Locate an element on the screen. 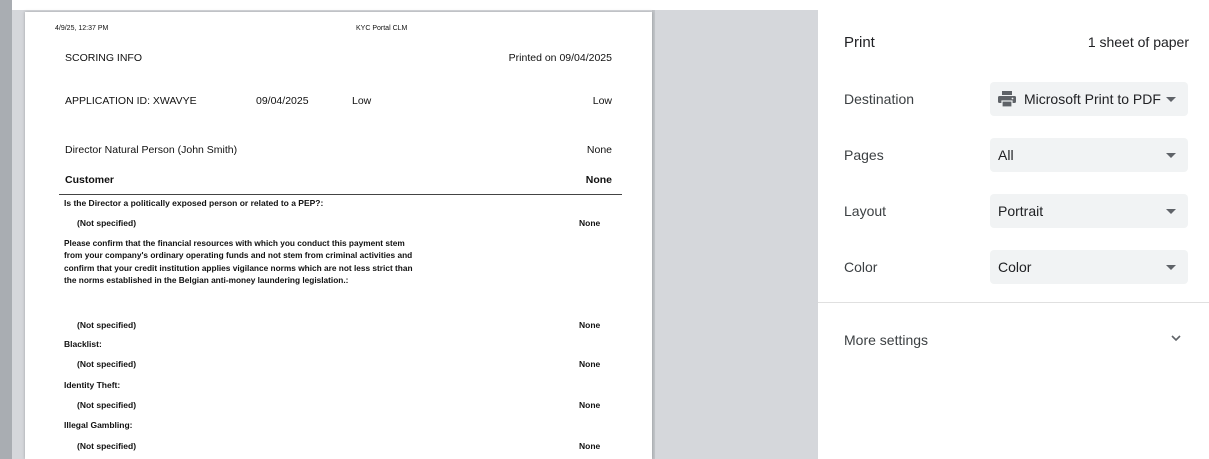 The image size is (1209, 459). pages-label: Pages is located at coordinates (864, 155).